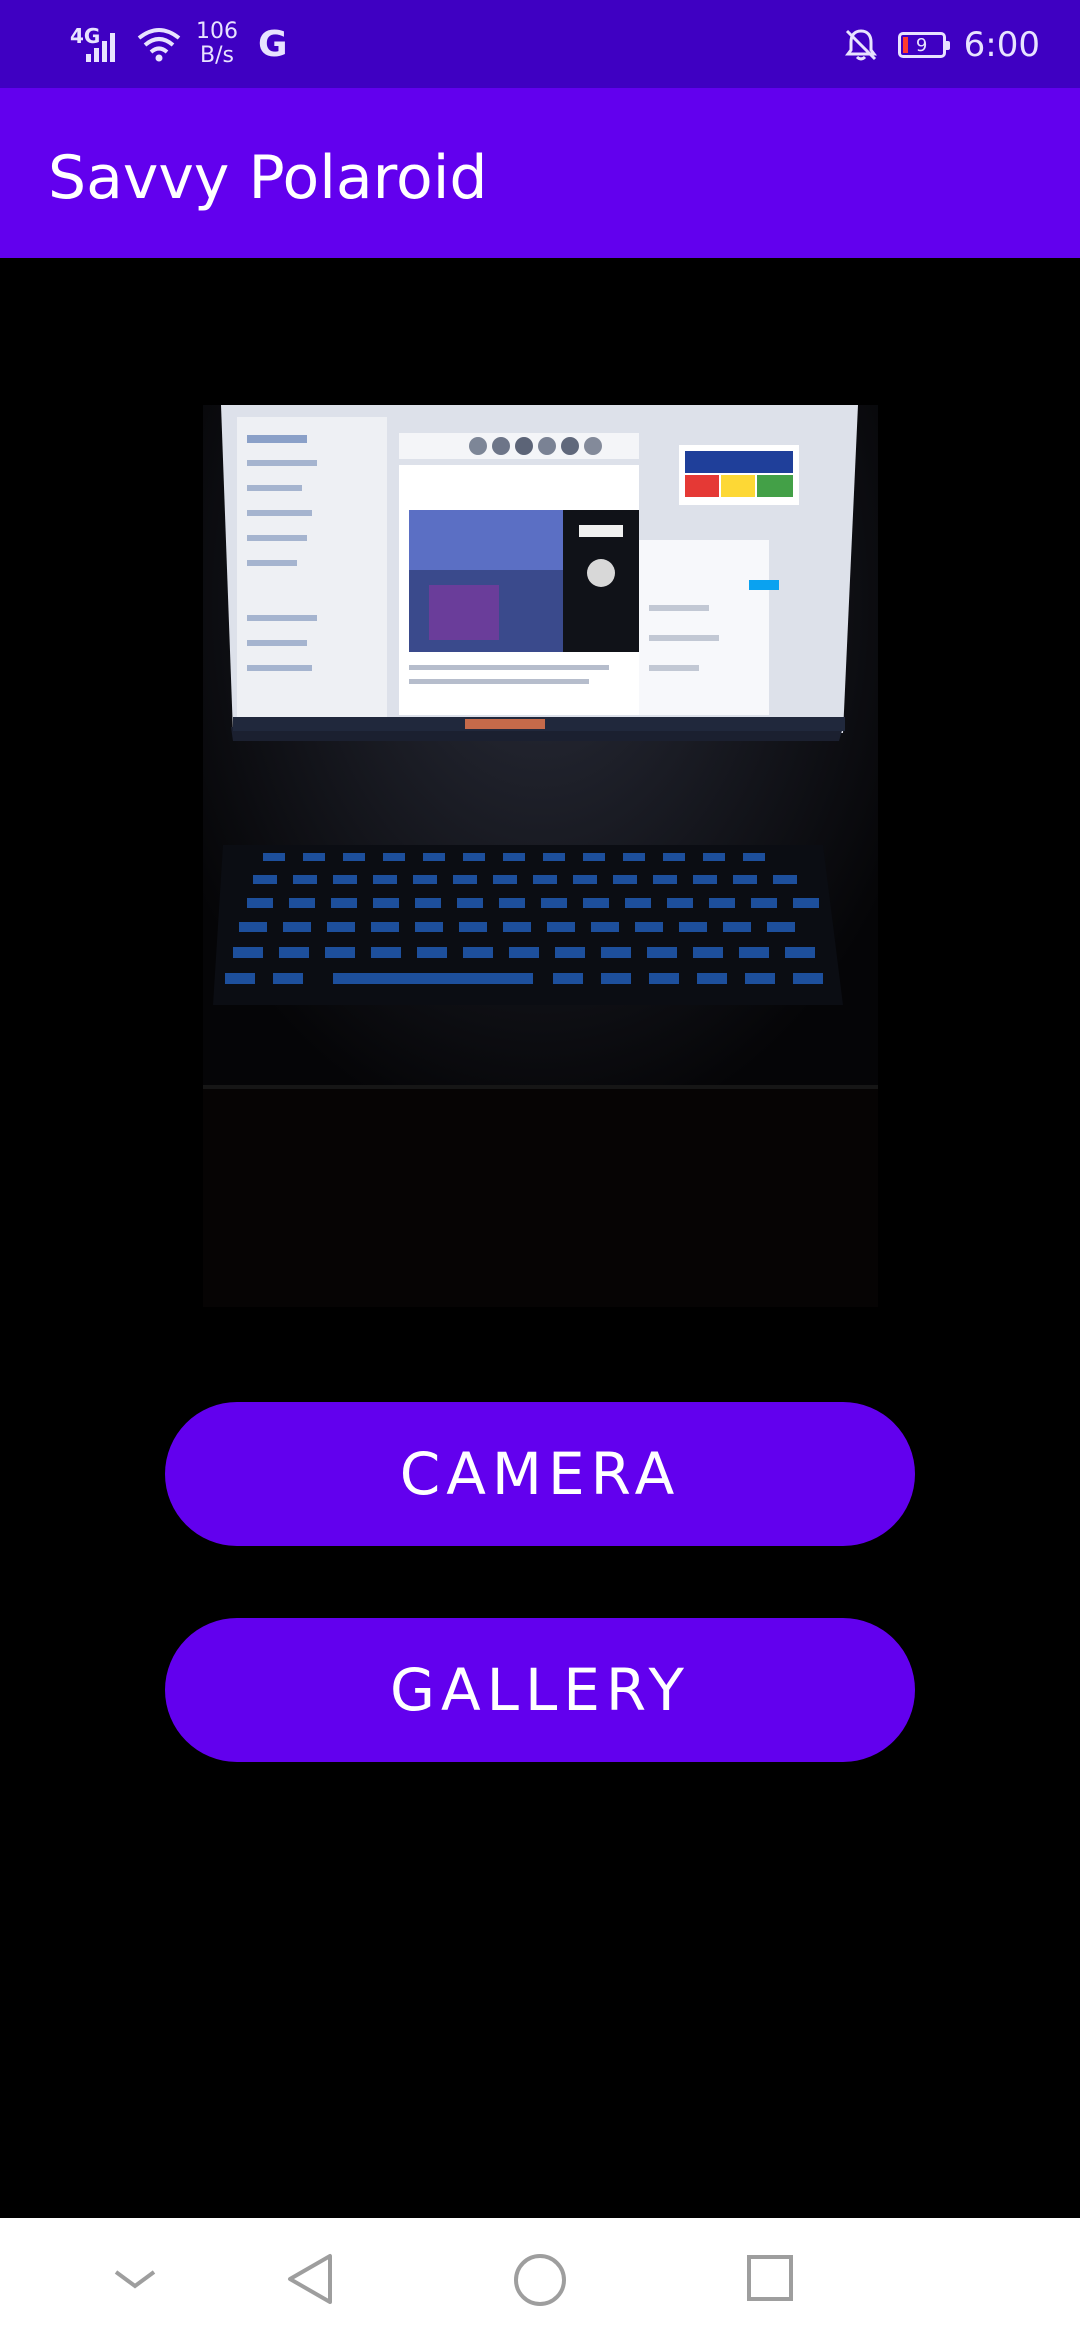 The image size is (1080, 2340). I want to click on battery-icon: 9, so click(923, 45).